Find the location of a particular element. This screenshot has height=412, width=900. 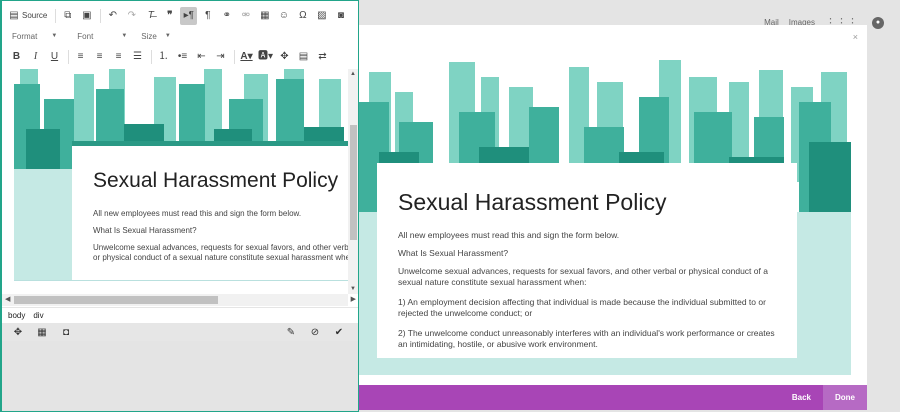

bold-icon: B is located at coordinates (16, 57).